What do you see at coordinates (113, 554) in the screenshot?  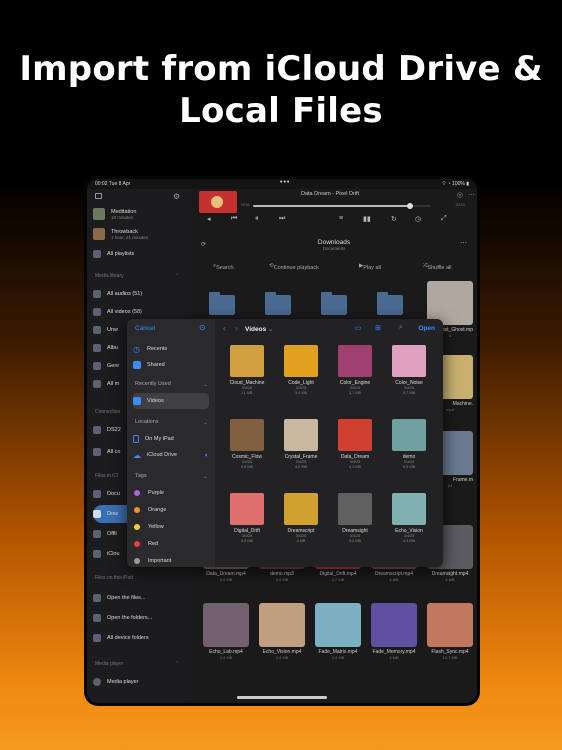 I see `sidebar-item-label: iClou` at bounding box center [113, 554].